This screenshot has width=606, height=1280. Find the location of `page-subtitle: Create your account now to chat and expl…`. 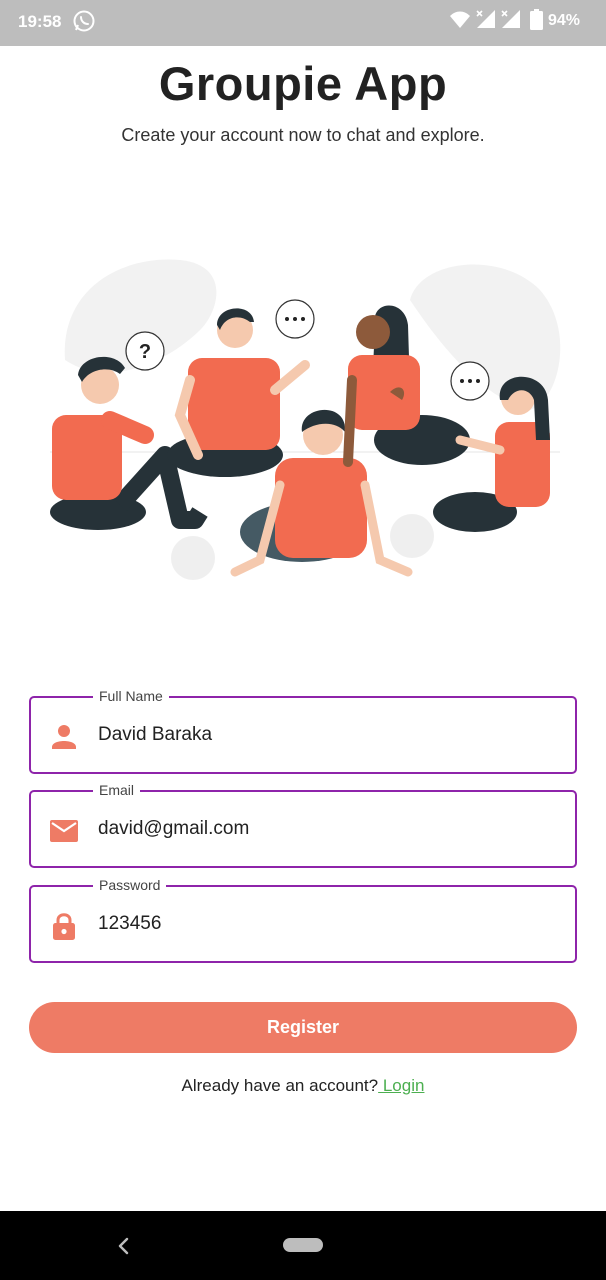

page-subtitle: Create your account now to chat and expl… is located at coordinates (303, 135).